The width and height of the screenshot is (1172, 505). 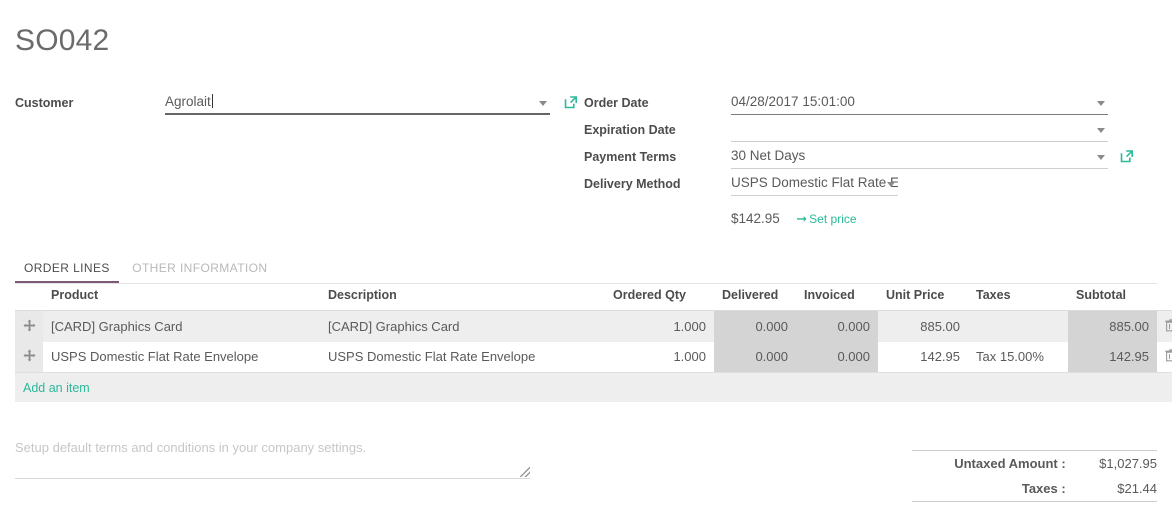 What do you see at coordinates (1112, 299) in the screenshot?
I see `header-subtotal: Subtotal` at bounding box center [1112, 299].